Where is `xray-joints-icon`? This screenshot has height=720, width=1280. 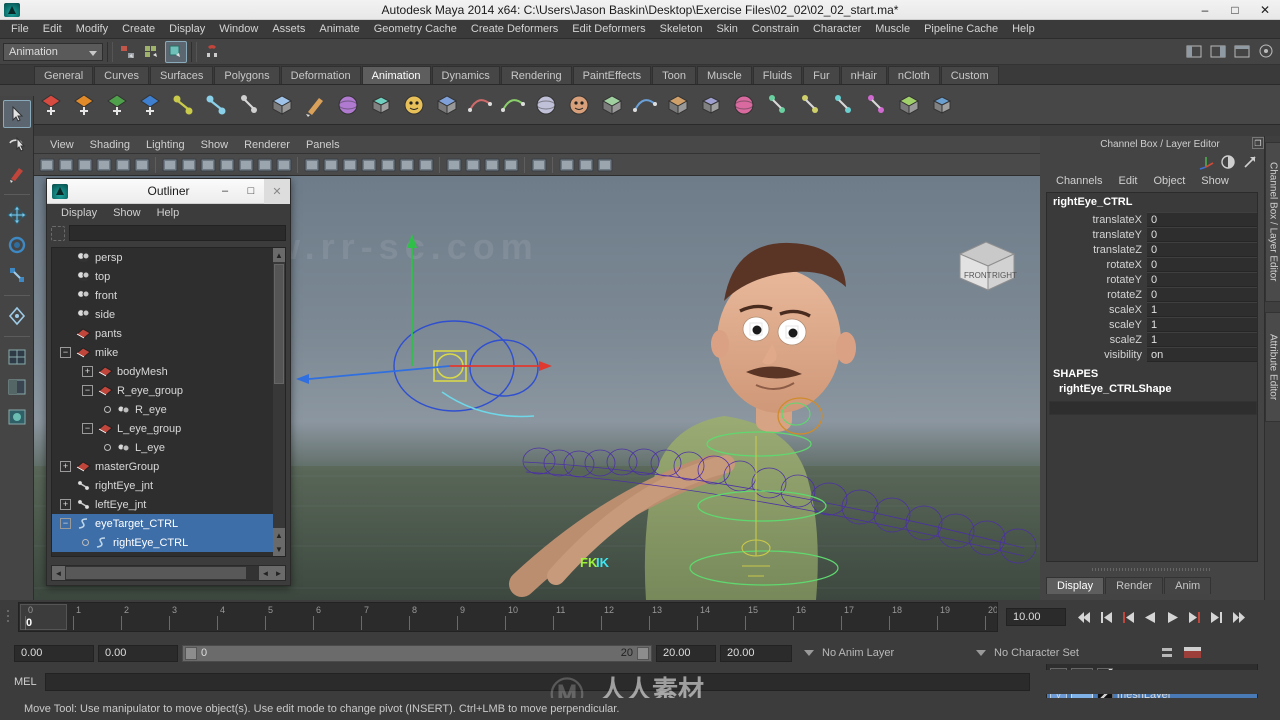
xray-joints-icon is located at coordinates (264, 164).